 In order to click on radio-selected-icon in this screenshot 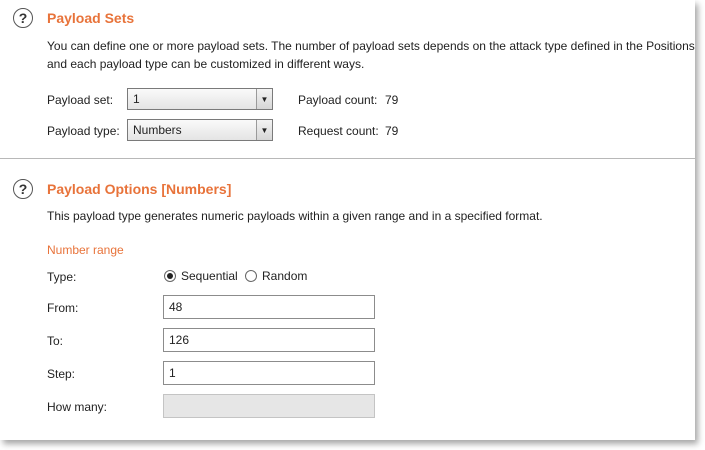, I will do `click(170, 276)`.